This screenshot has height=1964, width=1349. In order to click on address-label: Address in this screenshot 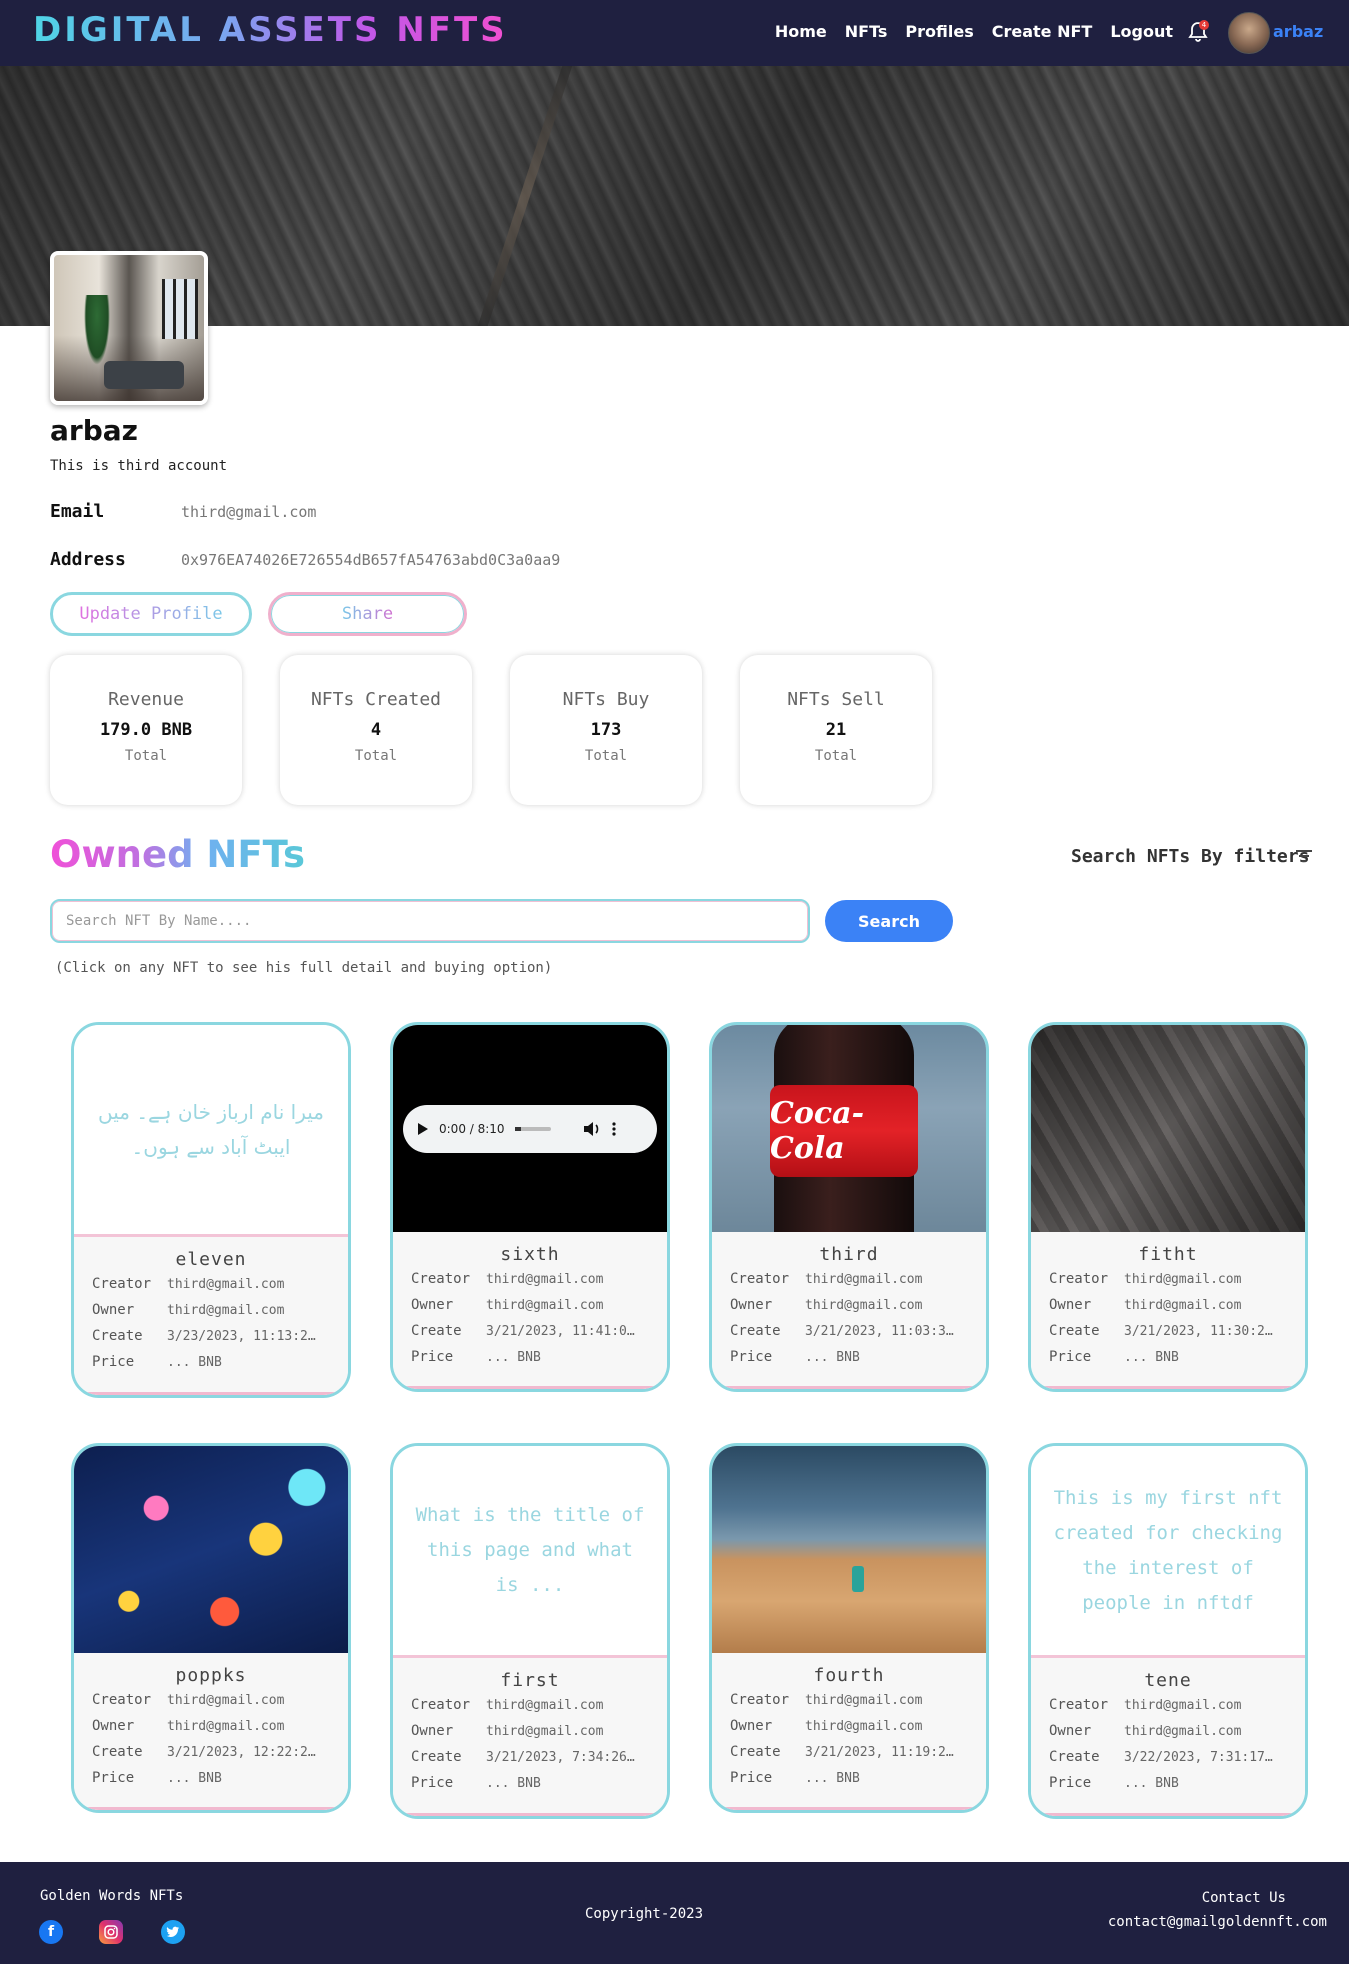, I will do `click(88, 559)`.